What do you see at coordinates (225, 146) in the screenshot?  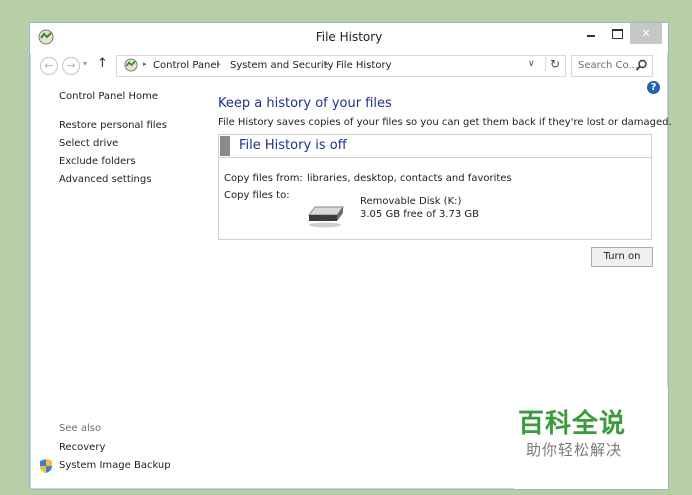 I see `status-accent-bar` at bounding box center [225, 146].